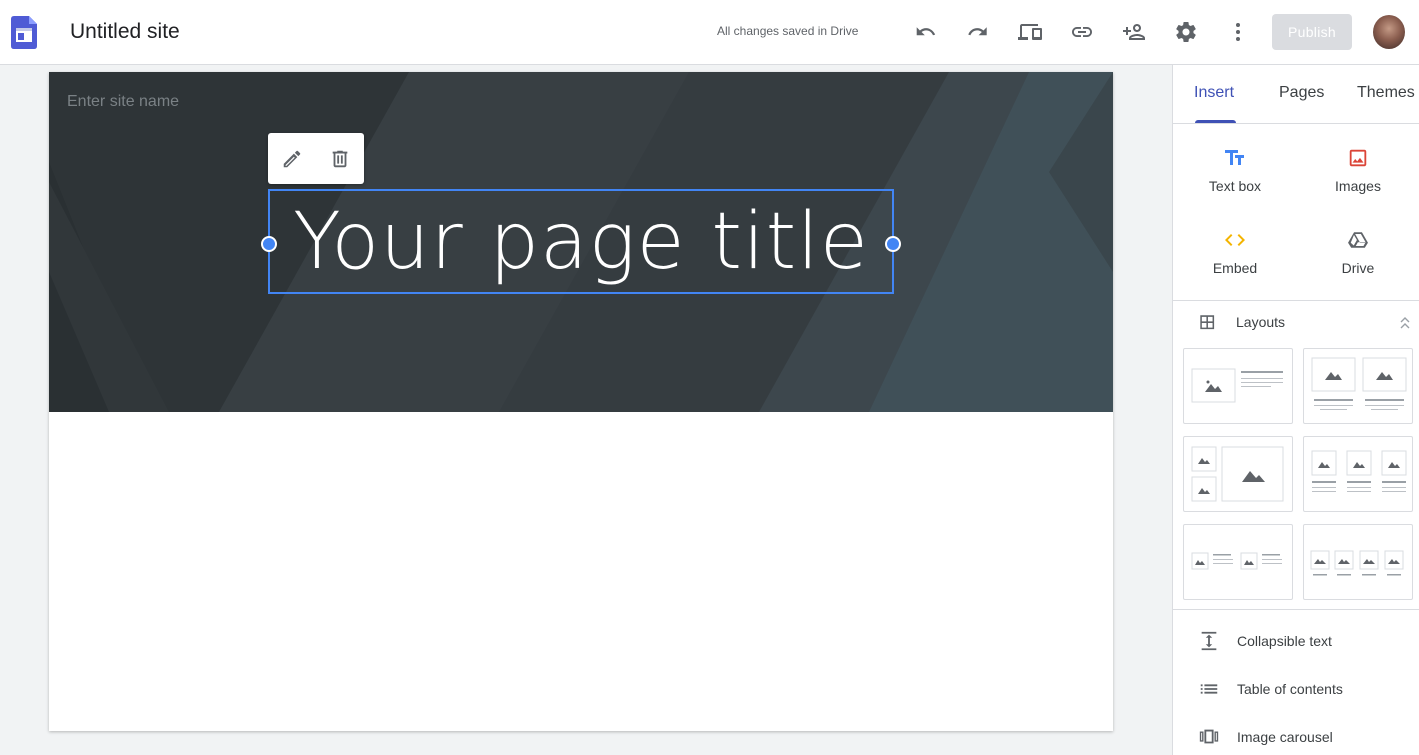 Image resolution: width=1419 pixels, height=755 pixels. I want to click on gear-icon, so click(1186, 32).